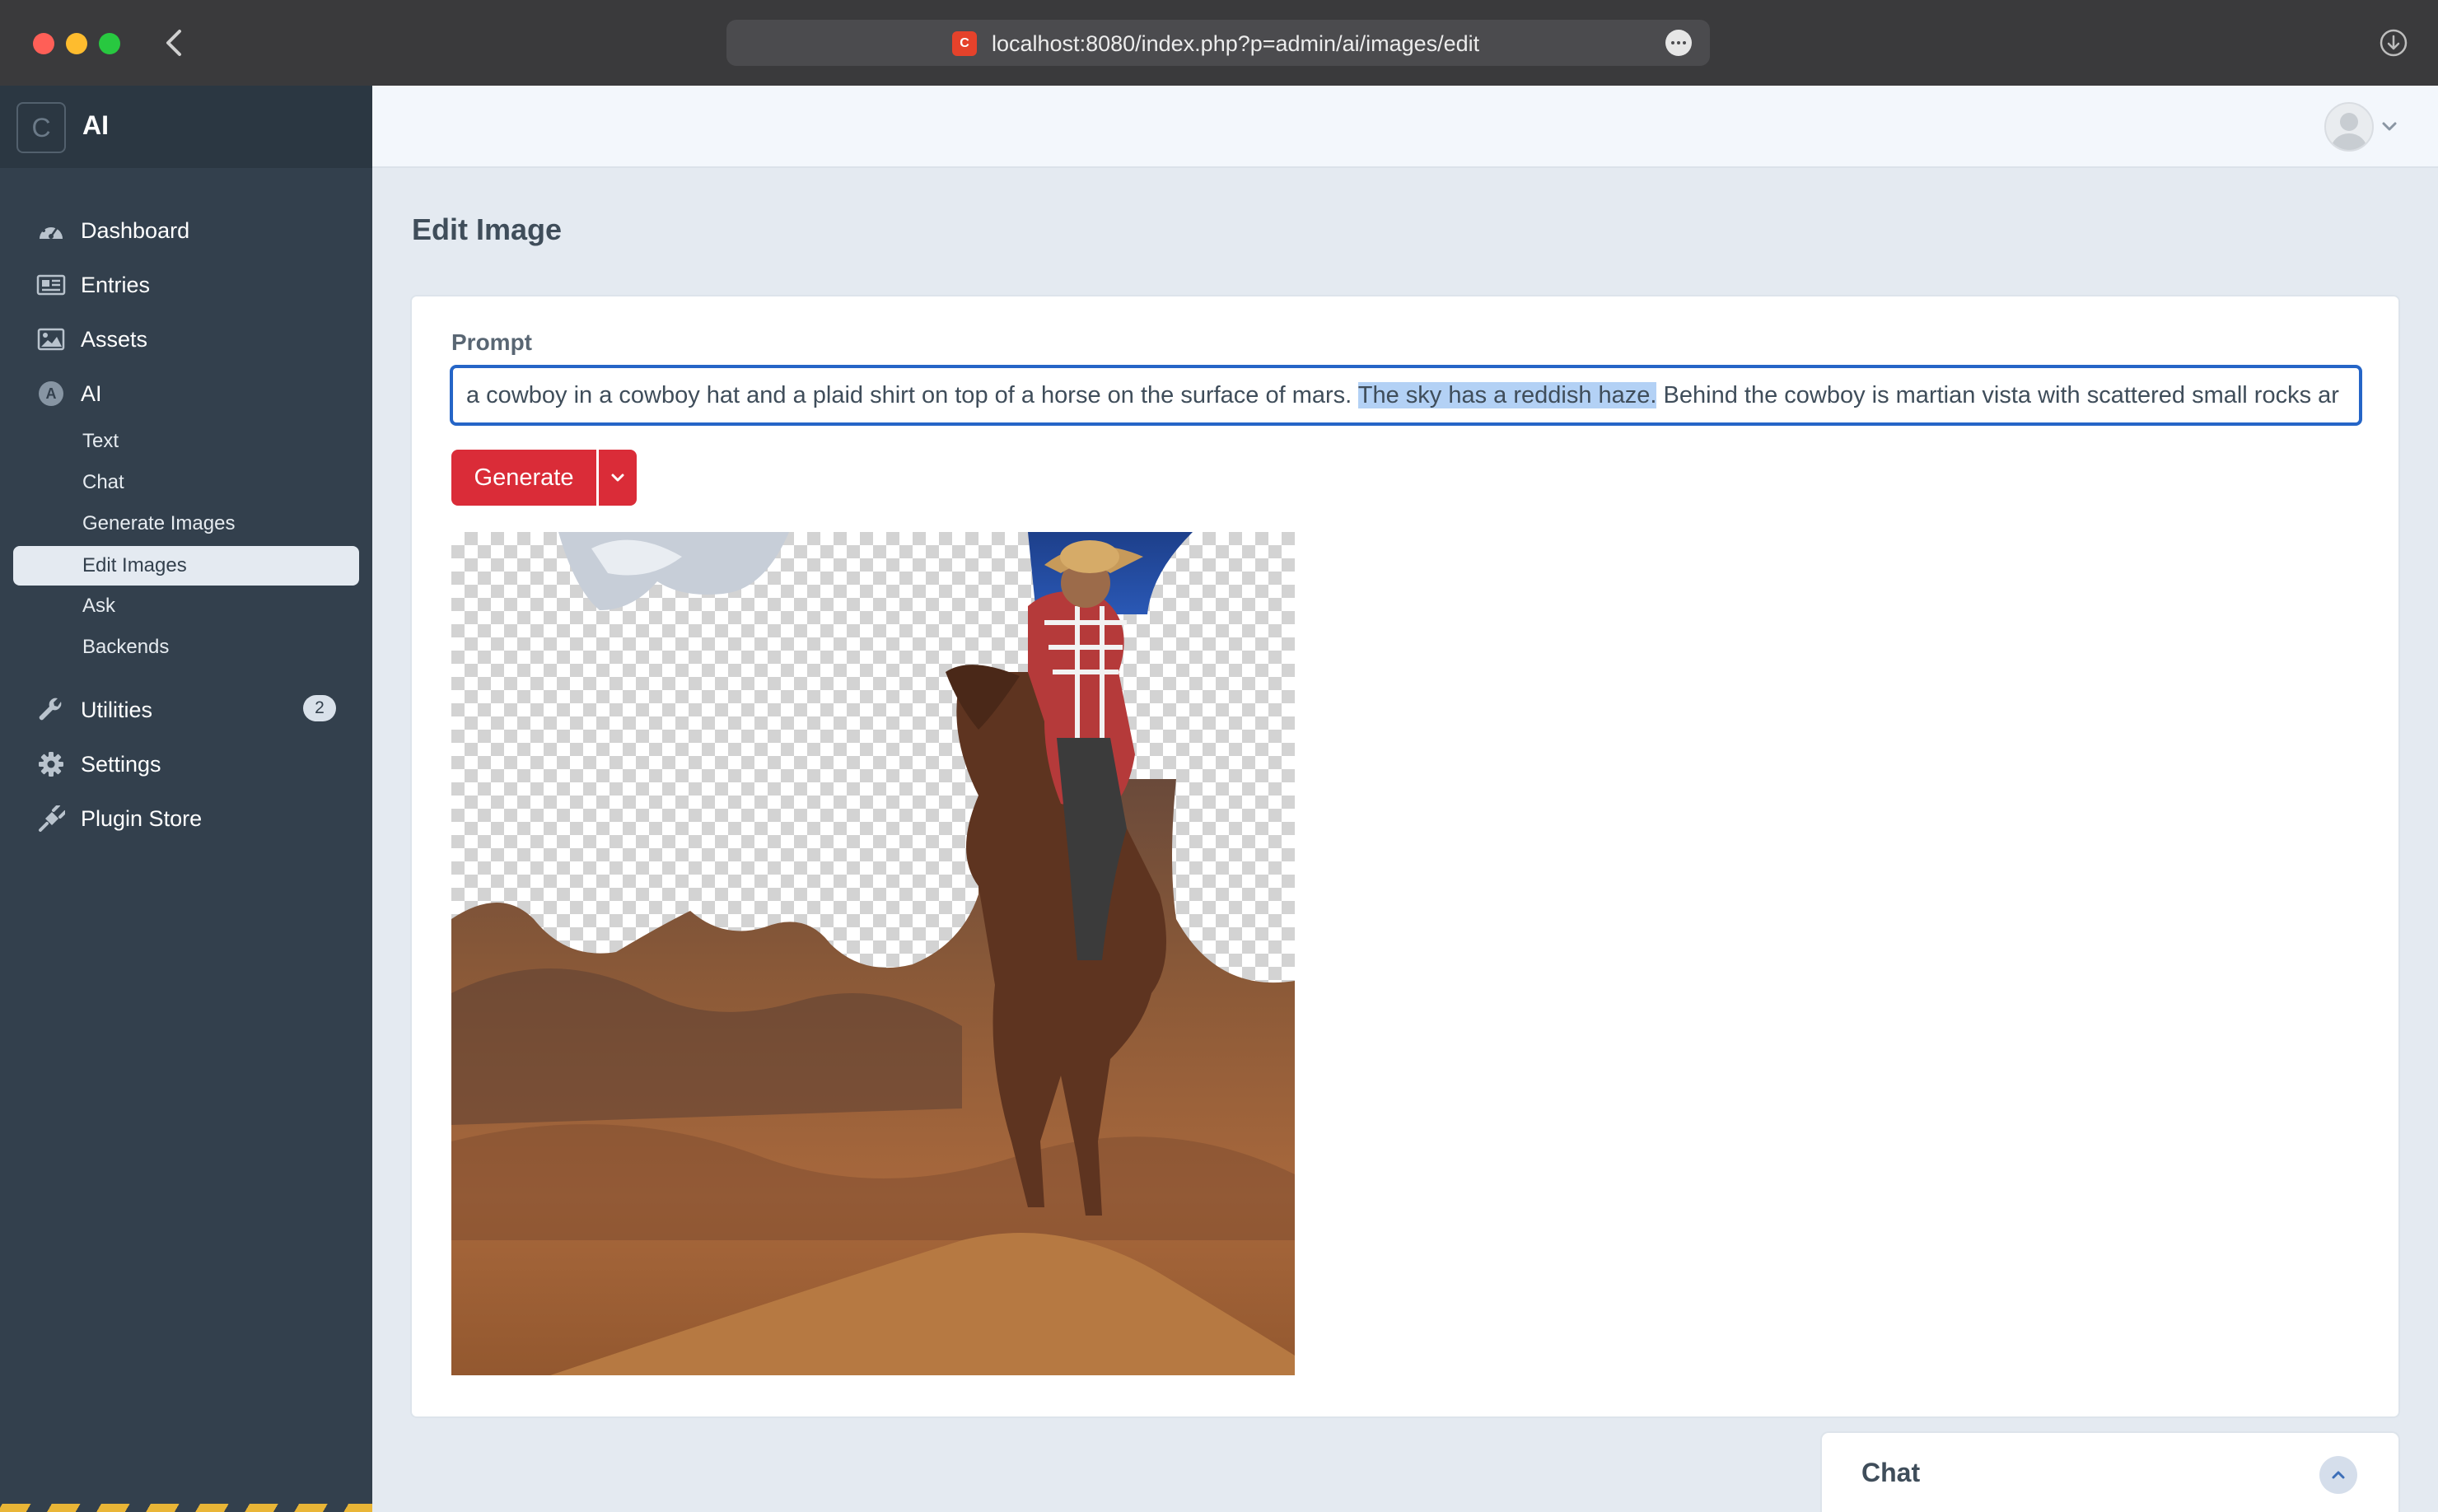 The height and width of the screenshot is (1512, 2438). What do you see at coordinates (135, 230) in the screenshot?
I see `sidebar-item-label: Dashboard` at bounding box center [135, 230].